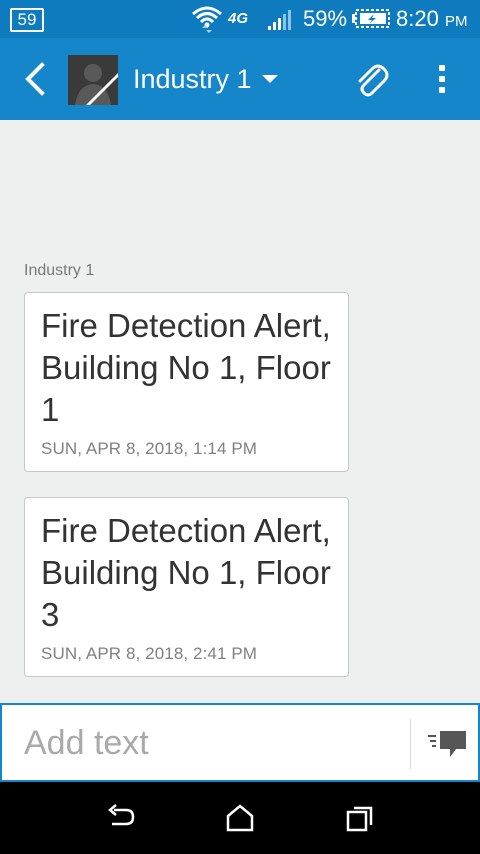 Image resolution: width=480 pixels, height=854 pixels. What do you see at coordinates (34, 79) in the screenshot?
I see `back-arrow-icon` at bounding box center [34, 79].